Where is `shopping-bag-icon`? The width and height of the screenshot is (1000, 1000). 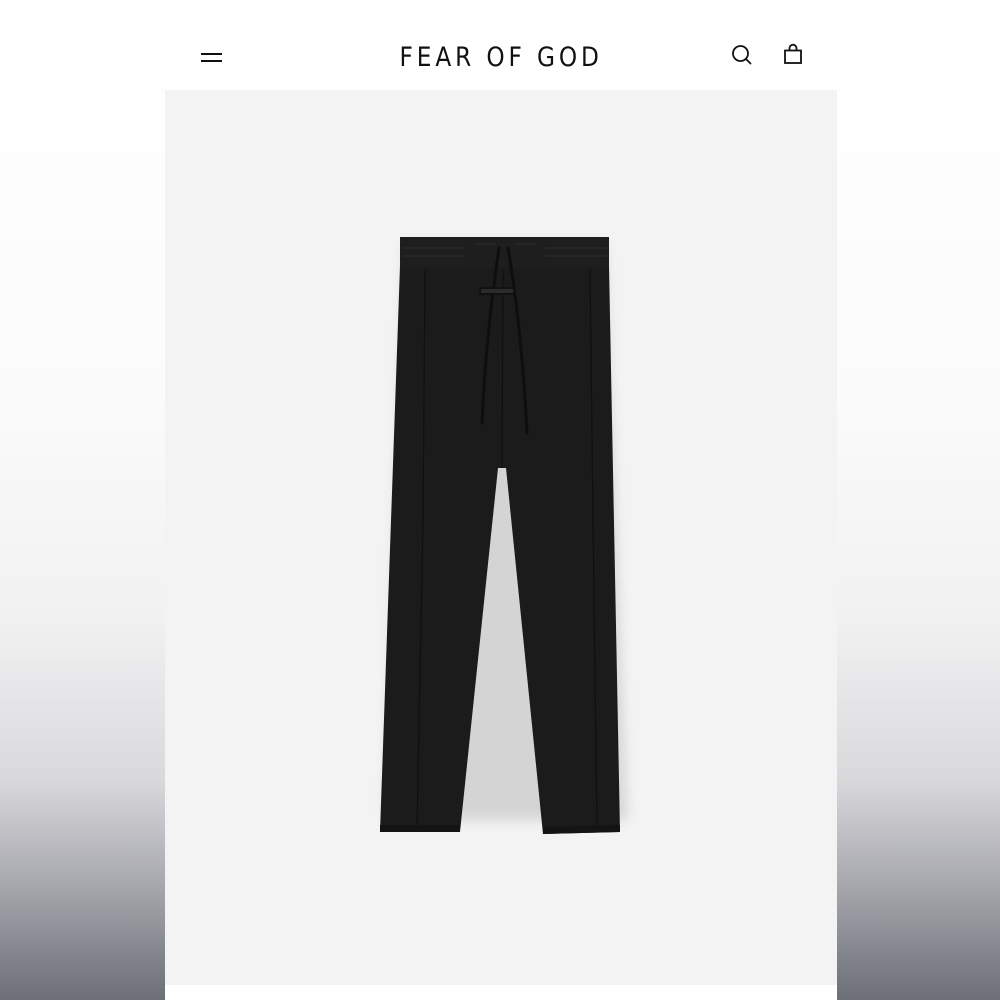
shopping-bag-icon is located at coordinates (793, 53).